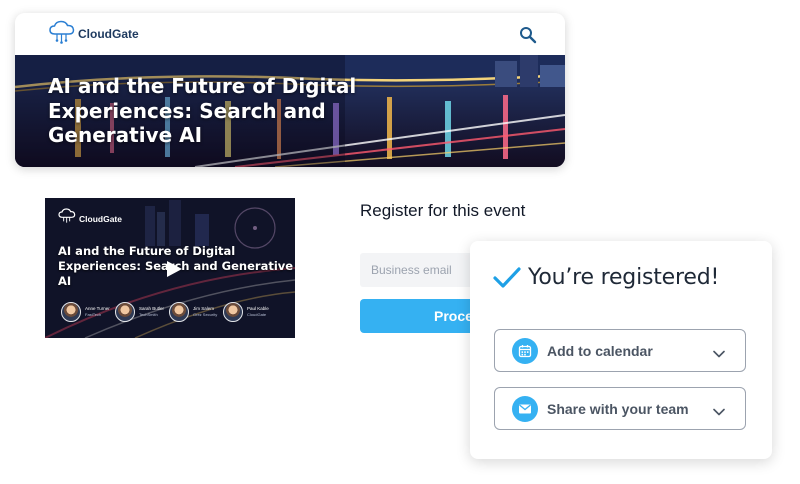 Image resolution: width=800 pixels, height=484 pixels. I want to click on site-logo: CloudGate, so click(93, 34).